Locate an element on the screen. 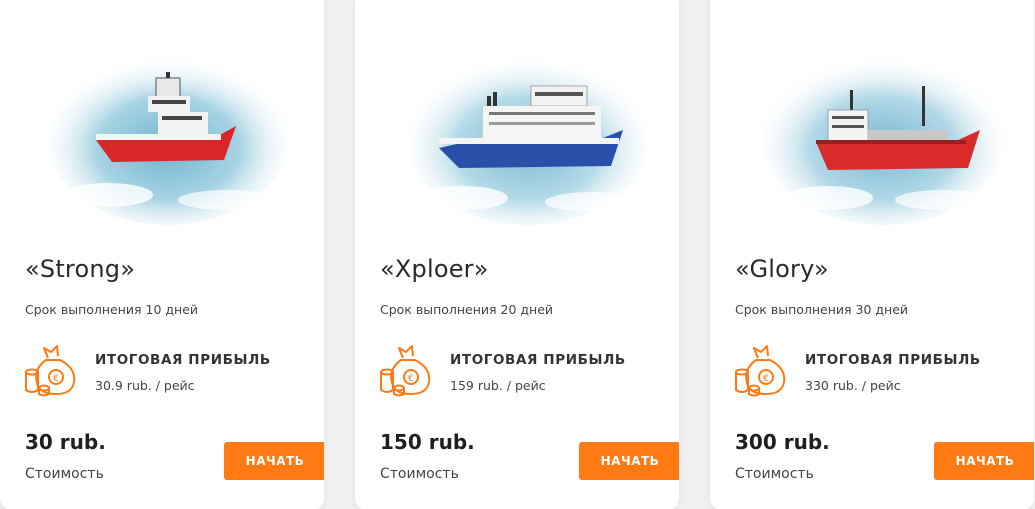 The width and height of the screenshot is (1035, 509). term-text: Срок выполнения 10 дней is located at coordinates (112, 309).